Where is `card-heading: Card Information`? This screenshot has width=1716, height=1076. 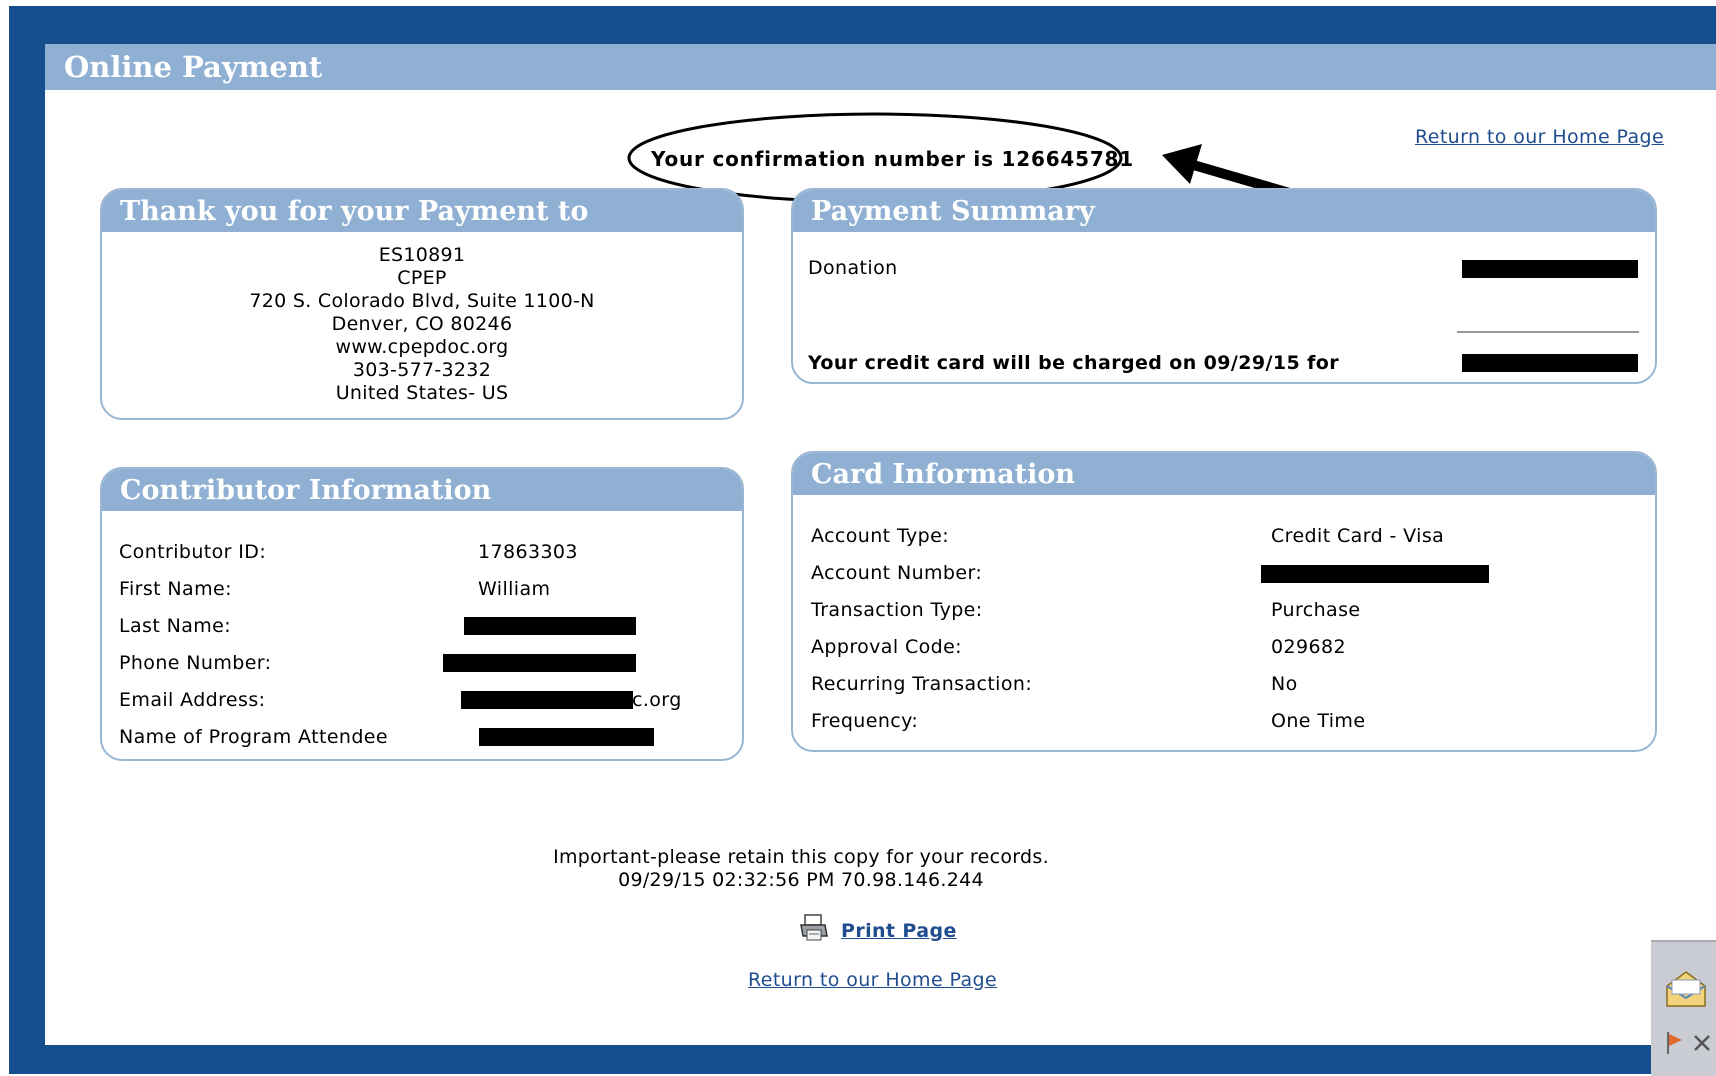
card-heading: Card Information is located at coordinates (1224, 474).